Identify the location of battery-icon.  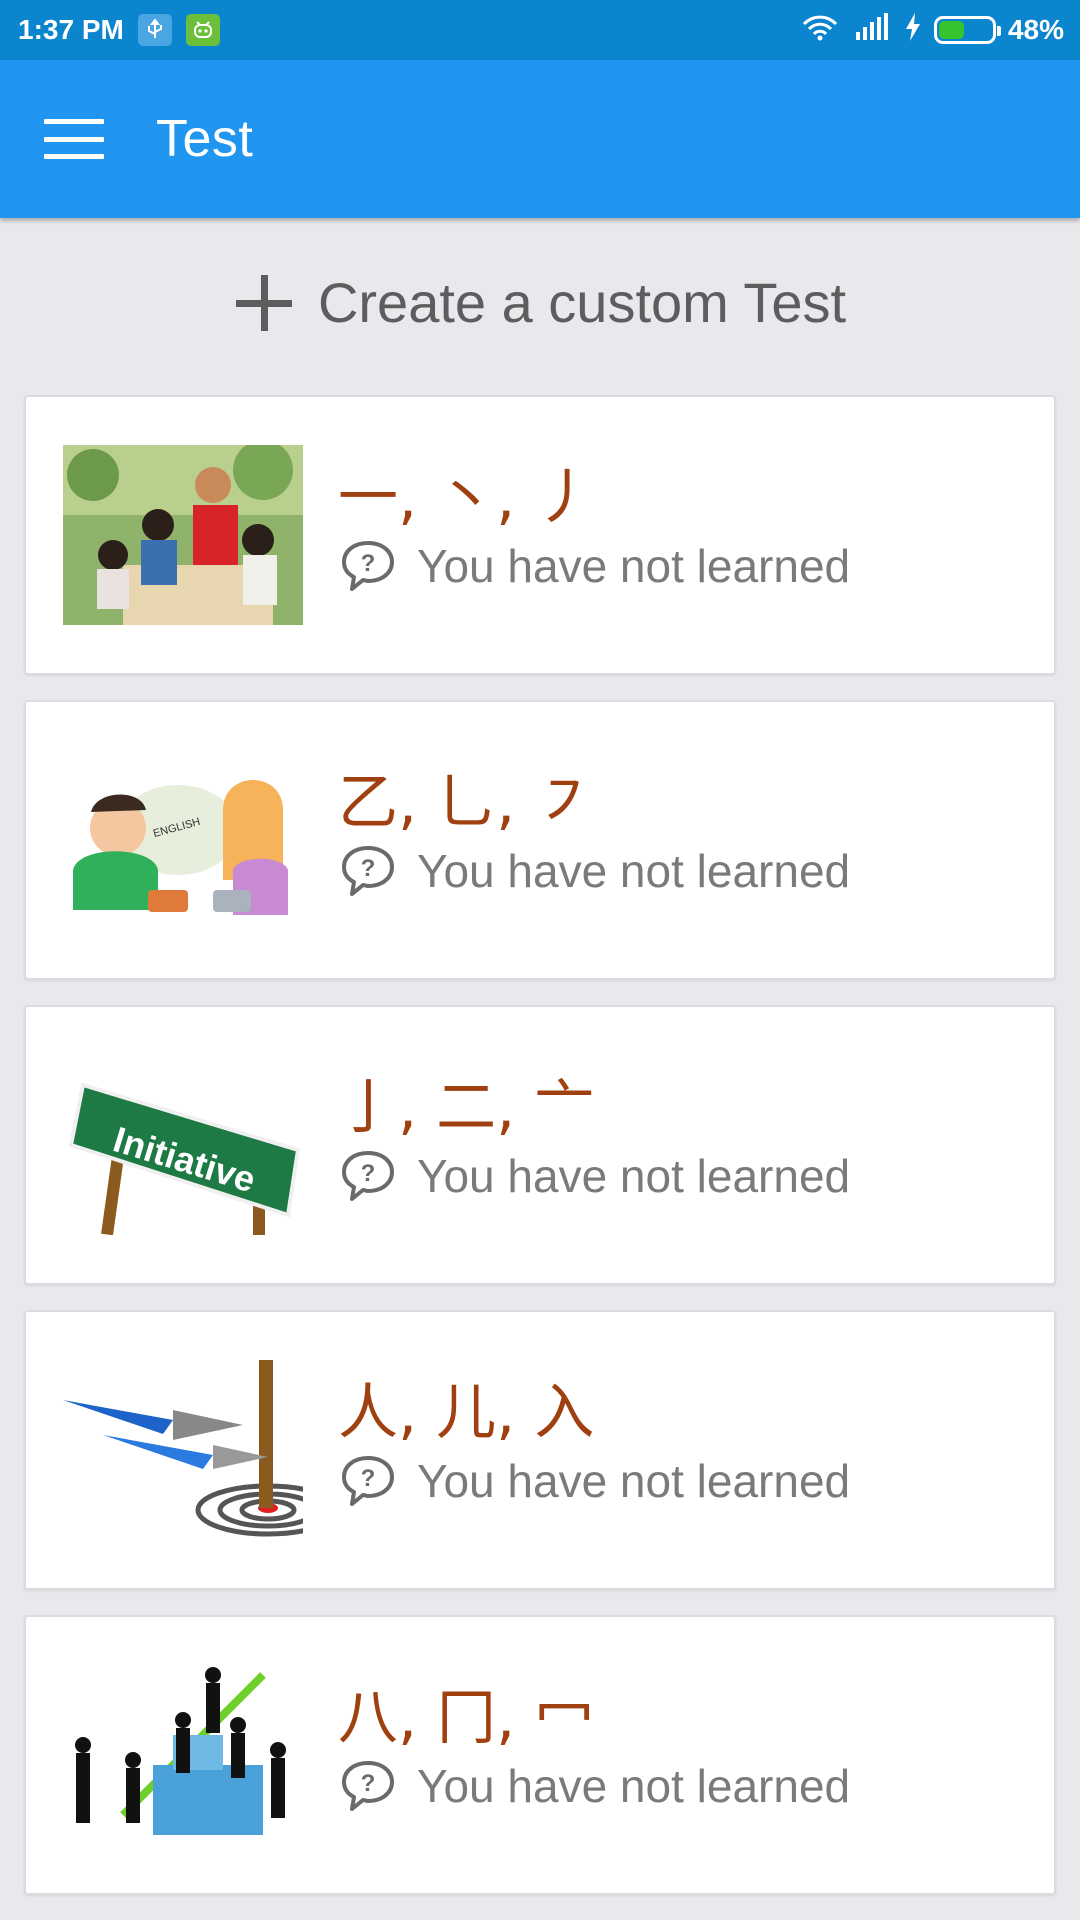
(967, 30).